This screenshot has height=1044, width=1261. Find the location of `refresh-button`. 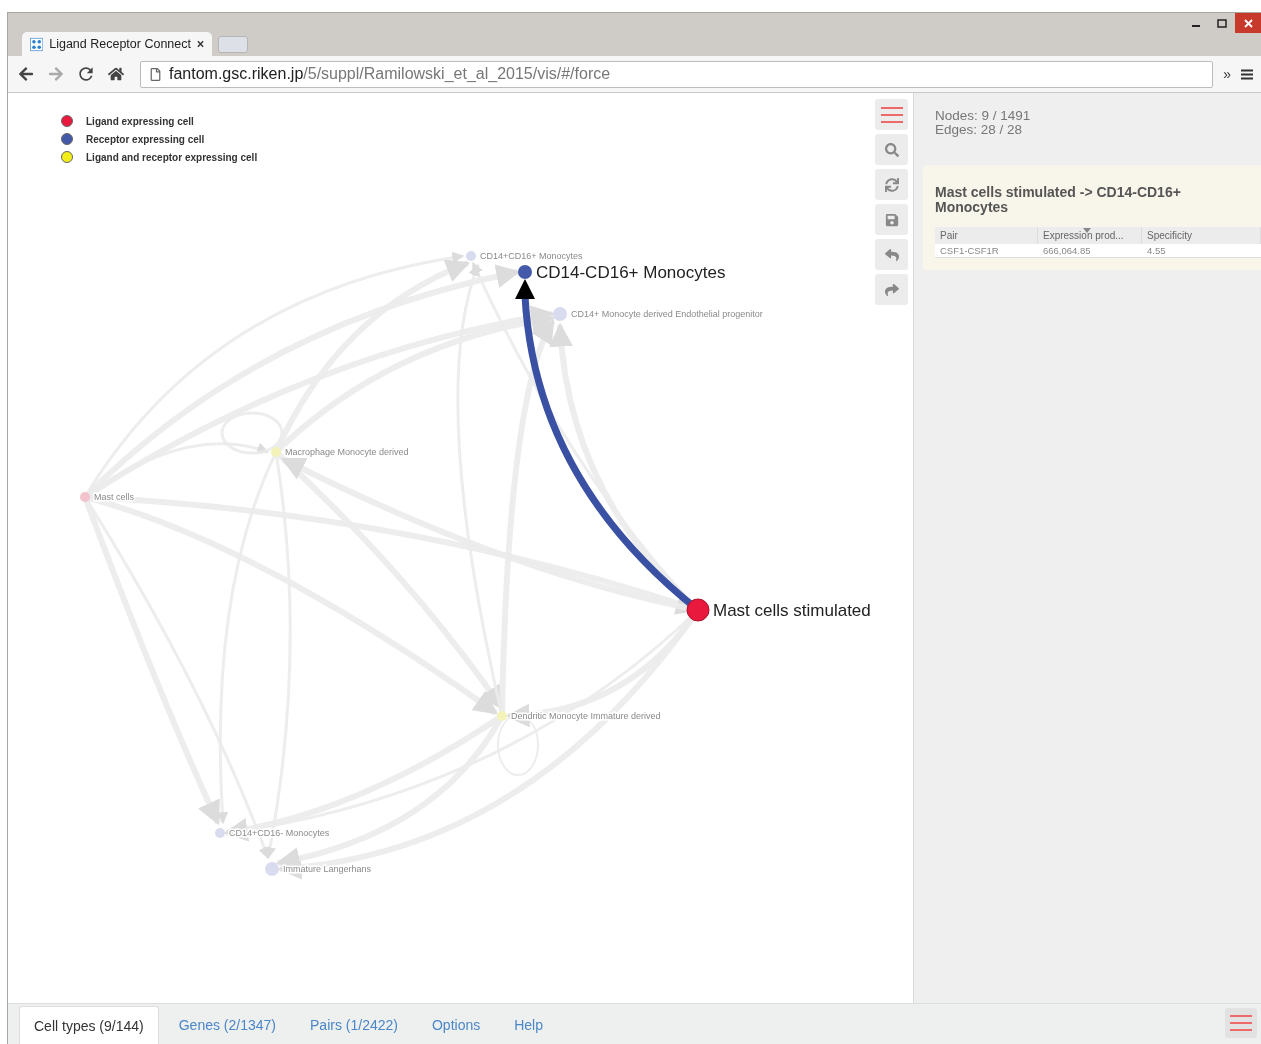

refresh-button is located at coordinates (891, 184).